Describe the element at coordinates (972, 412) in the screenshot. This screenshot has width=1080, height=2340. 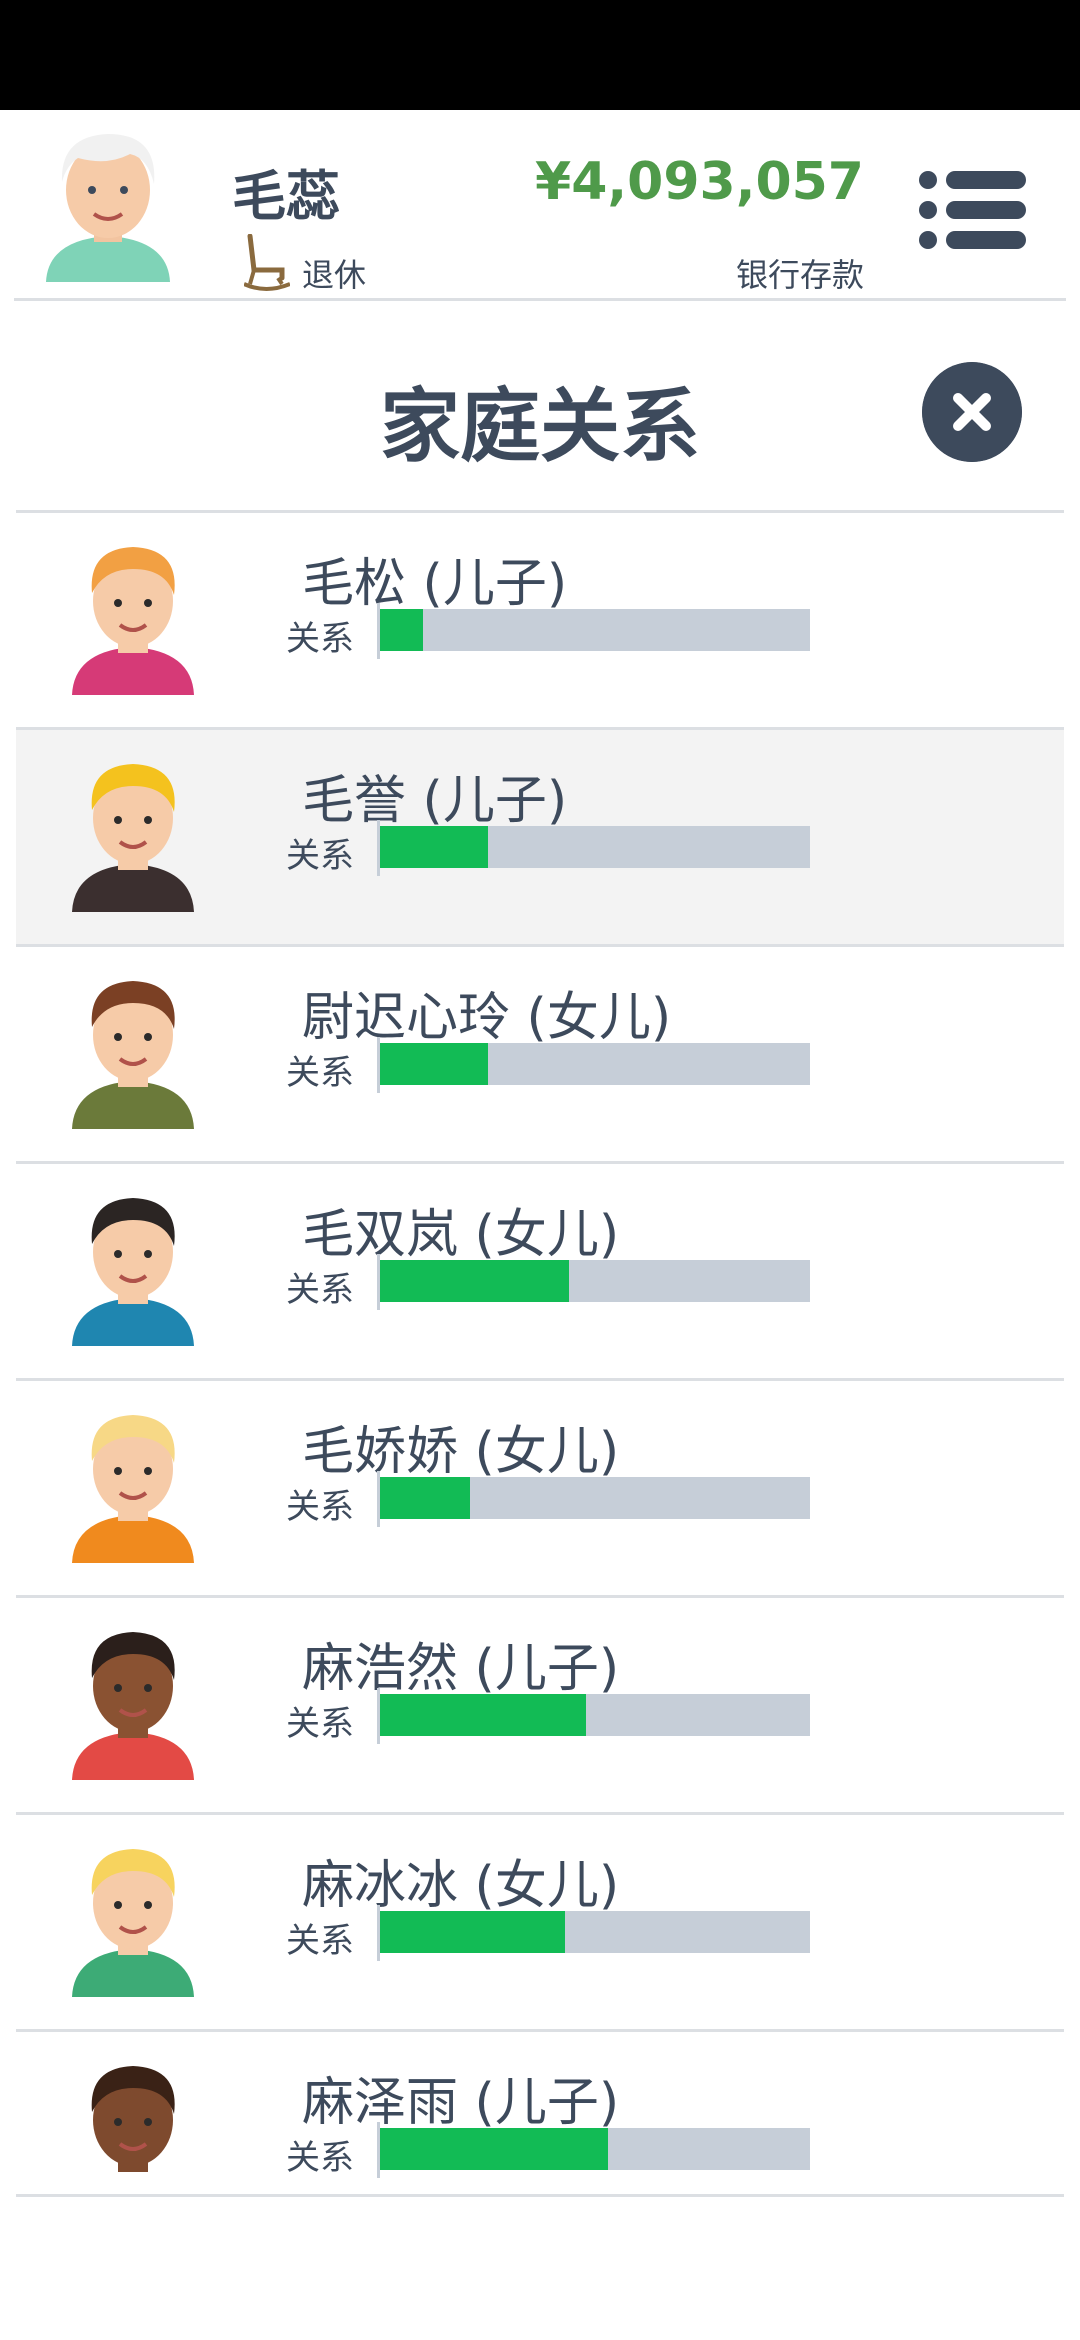
I see `close-icon` at that location.